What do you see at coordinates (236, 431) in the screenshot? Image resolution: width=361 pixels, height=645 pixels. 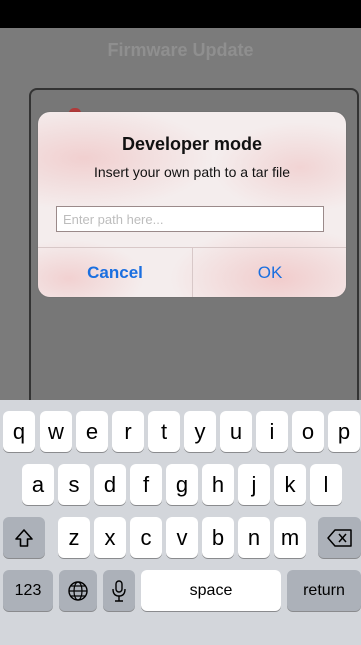 I see `key-u: u` at bounding box center [236, 431].